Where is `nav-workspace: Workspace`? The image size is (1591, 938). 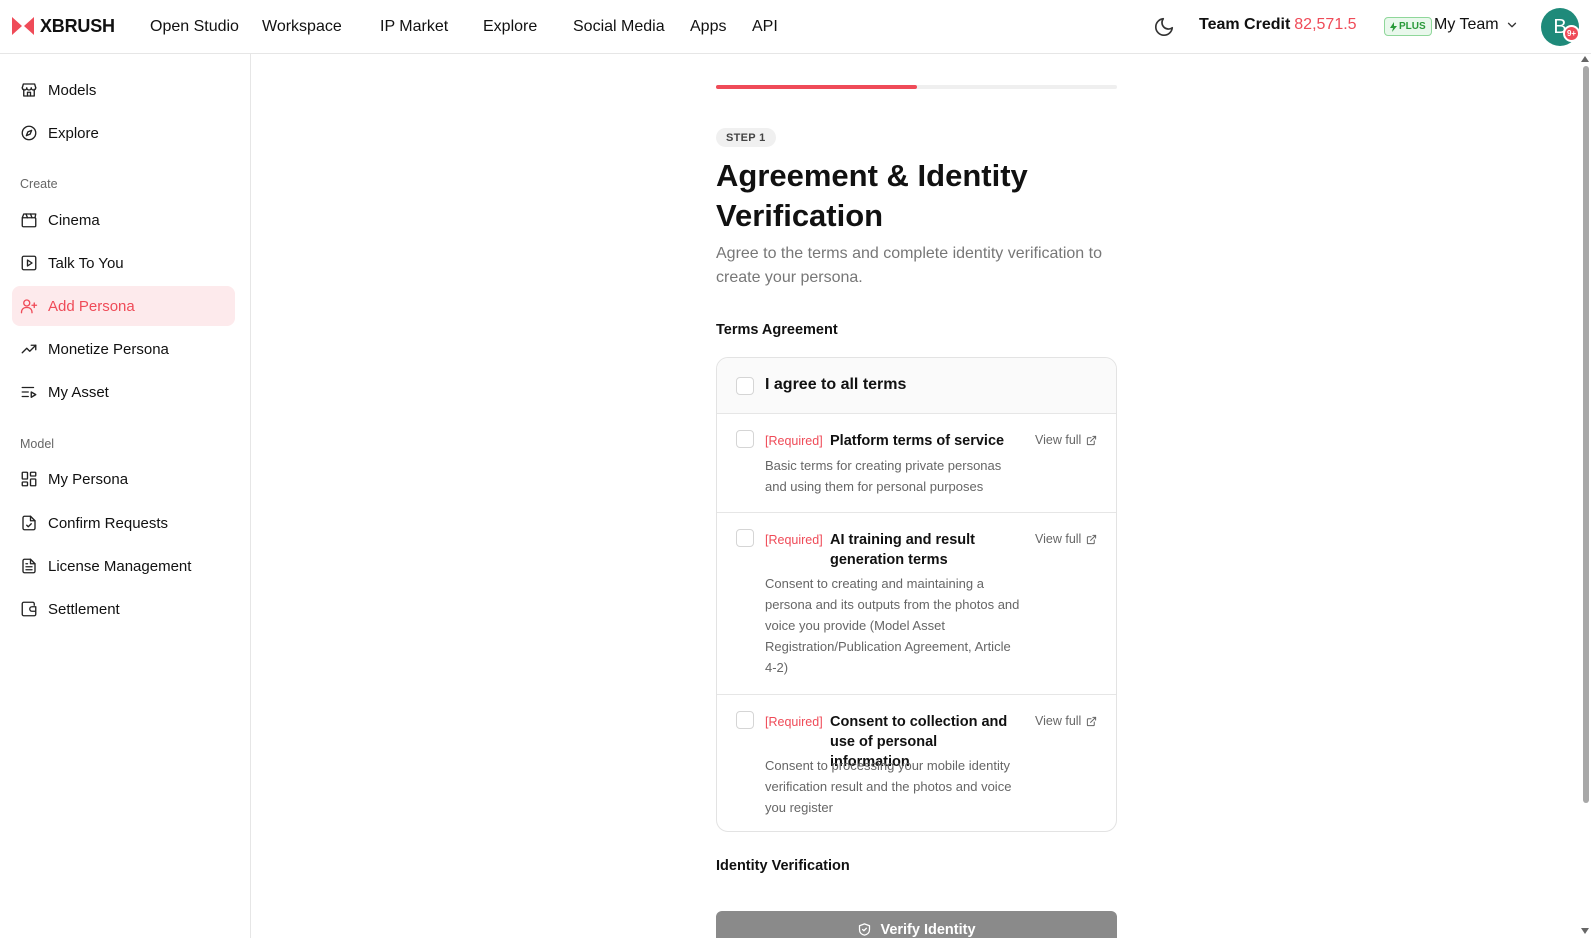 nav-workspace: Workspace is located at coordinates (302, 27).